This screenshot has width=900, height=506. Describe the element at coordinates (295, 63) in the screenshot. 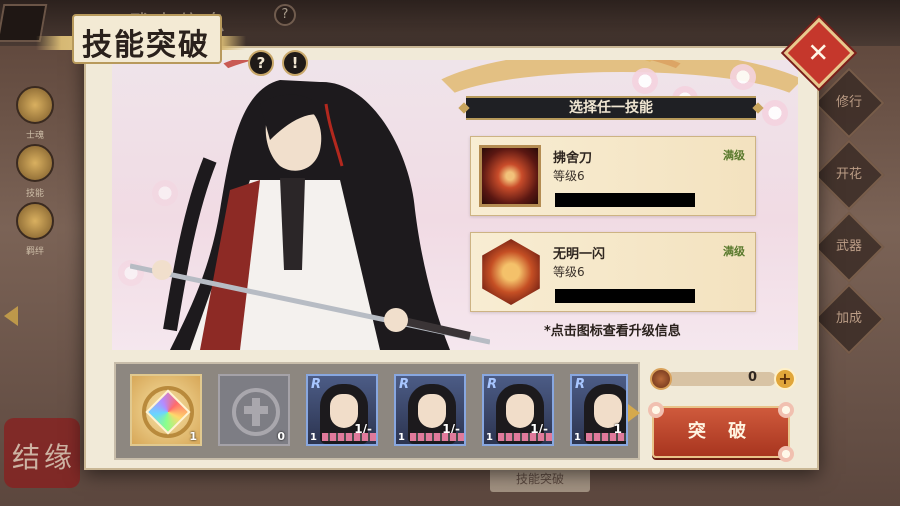

I see `info-icon: !` at that location.